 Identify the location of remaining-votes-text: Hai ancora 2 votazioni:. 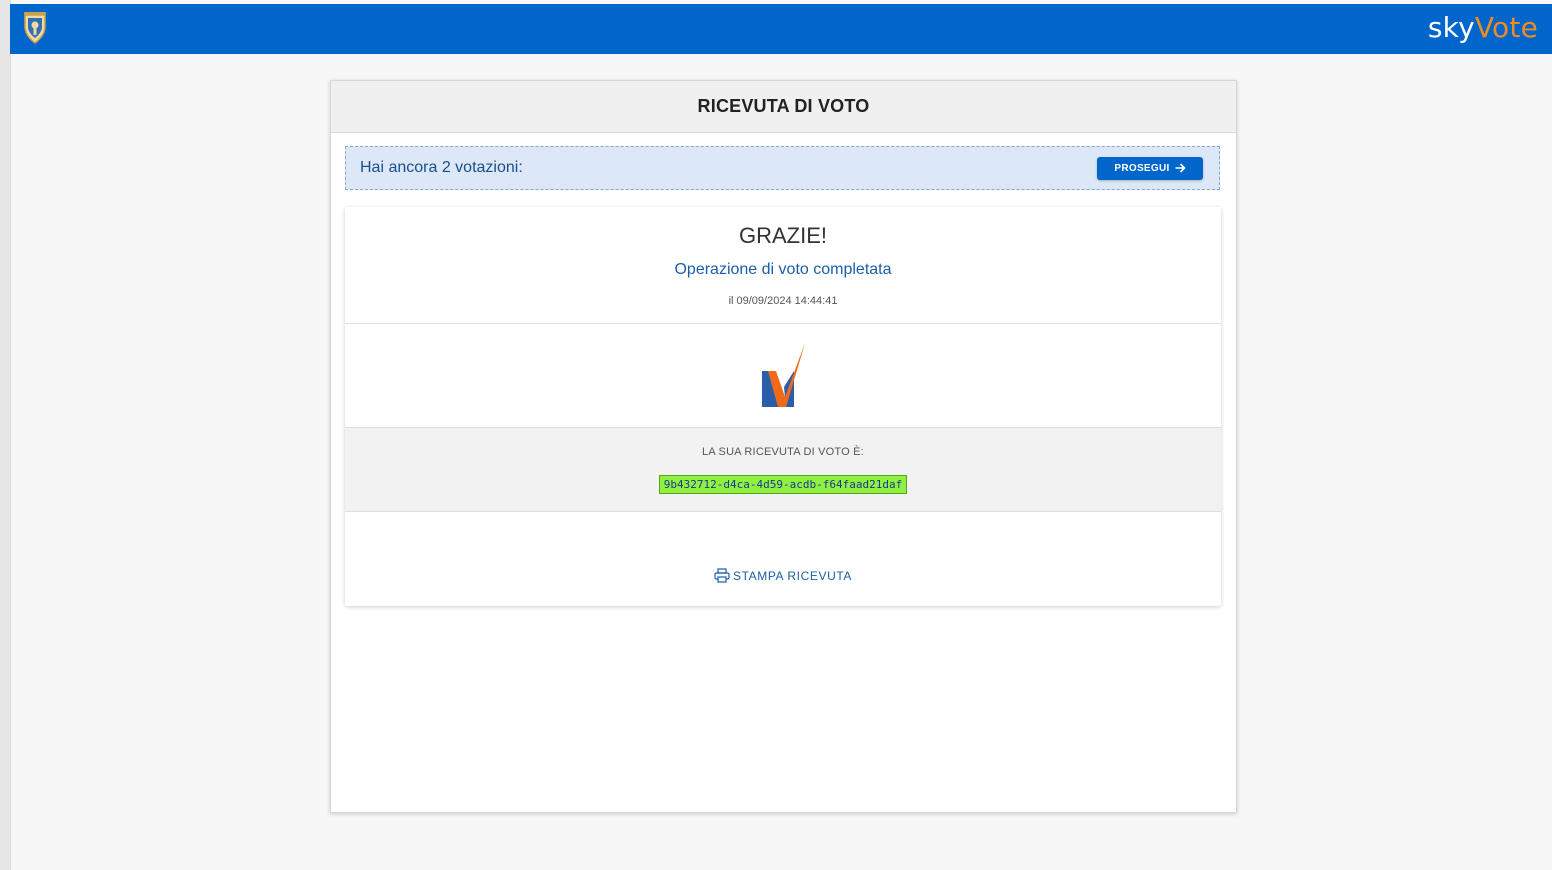
(441, 167).